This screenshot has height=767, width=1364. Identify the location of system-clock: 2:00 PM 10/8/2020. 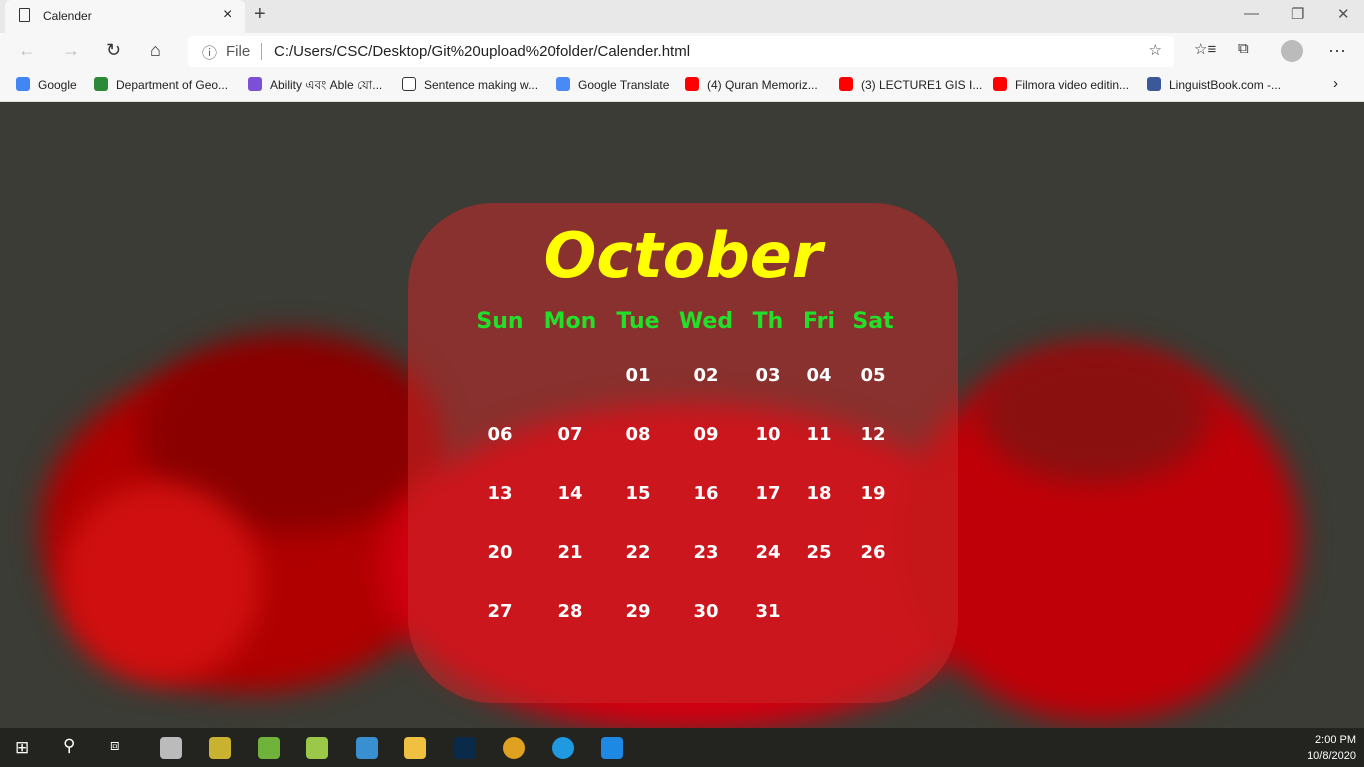
(1331, 748).